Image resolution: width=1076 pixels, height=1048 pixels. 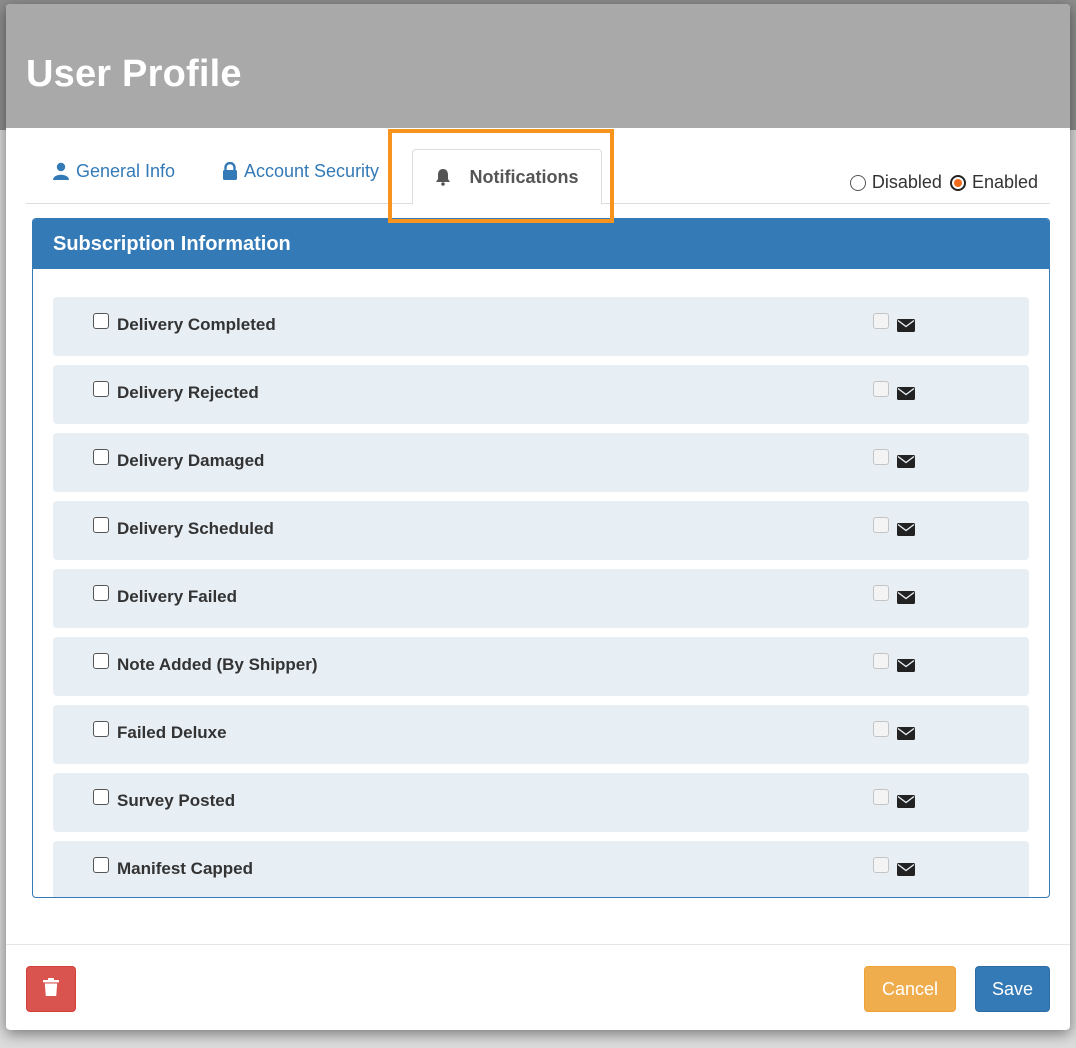 I want to click on subscription-label: Delivery Scheduled, so click(x=195, y=528).